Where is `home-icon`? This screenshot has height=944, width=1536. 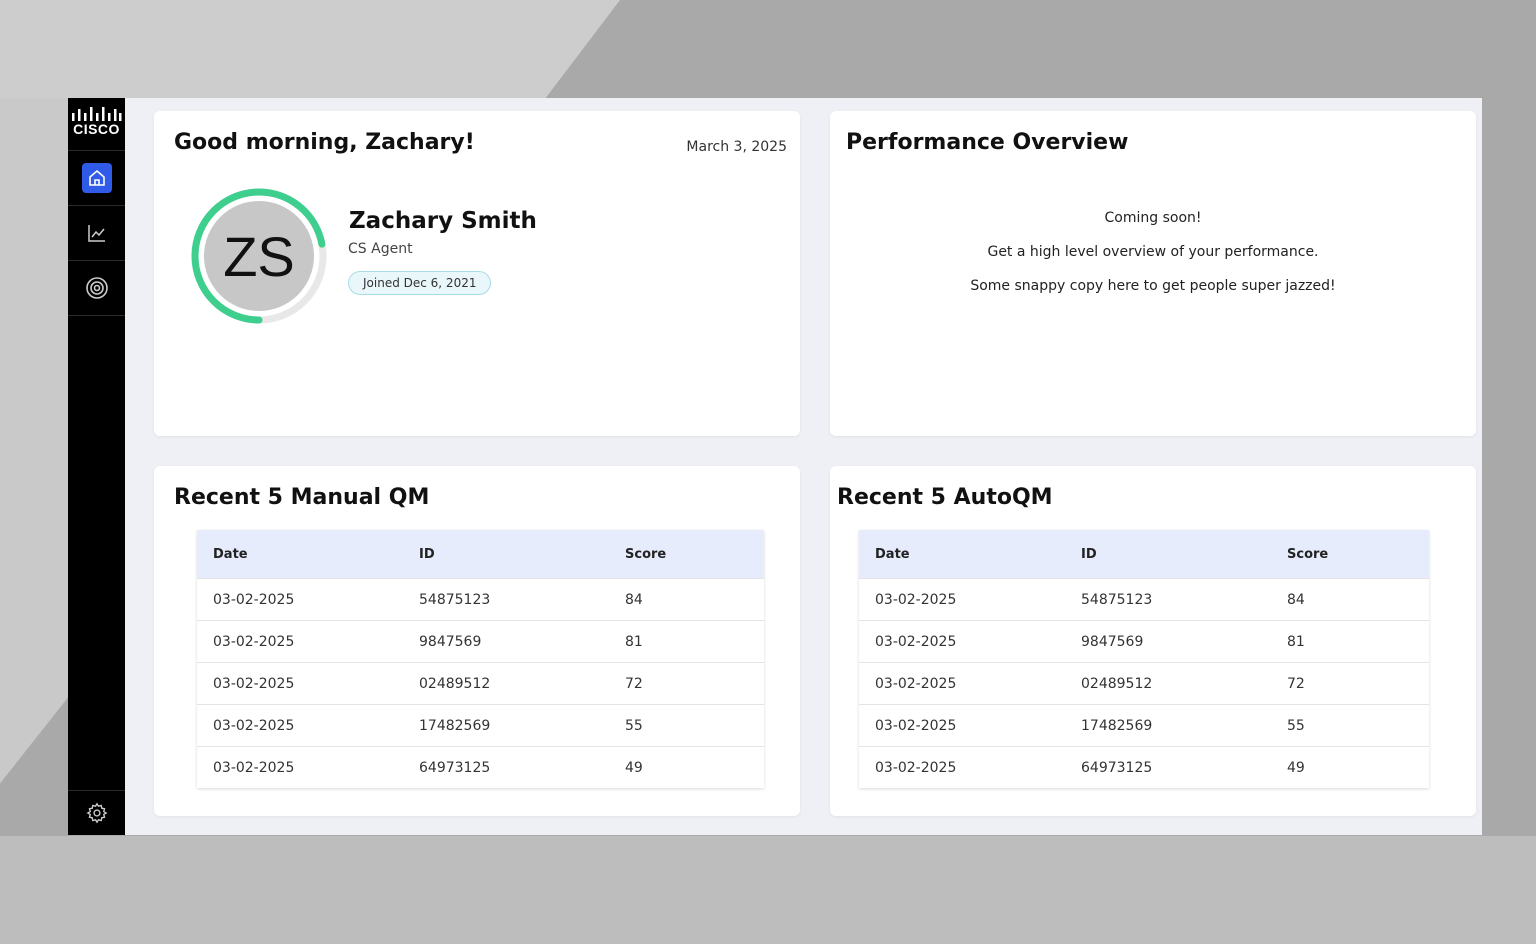
home-icon is located at coordinates (96, 178).